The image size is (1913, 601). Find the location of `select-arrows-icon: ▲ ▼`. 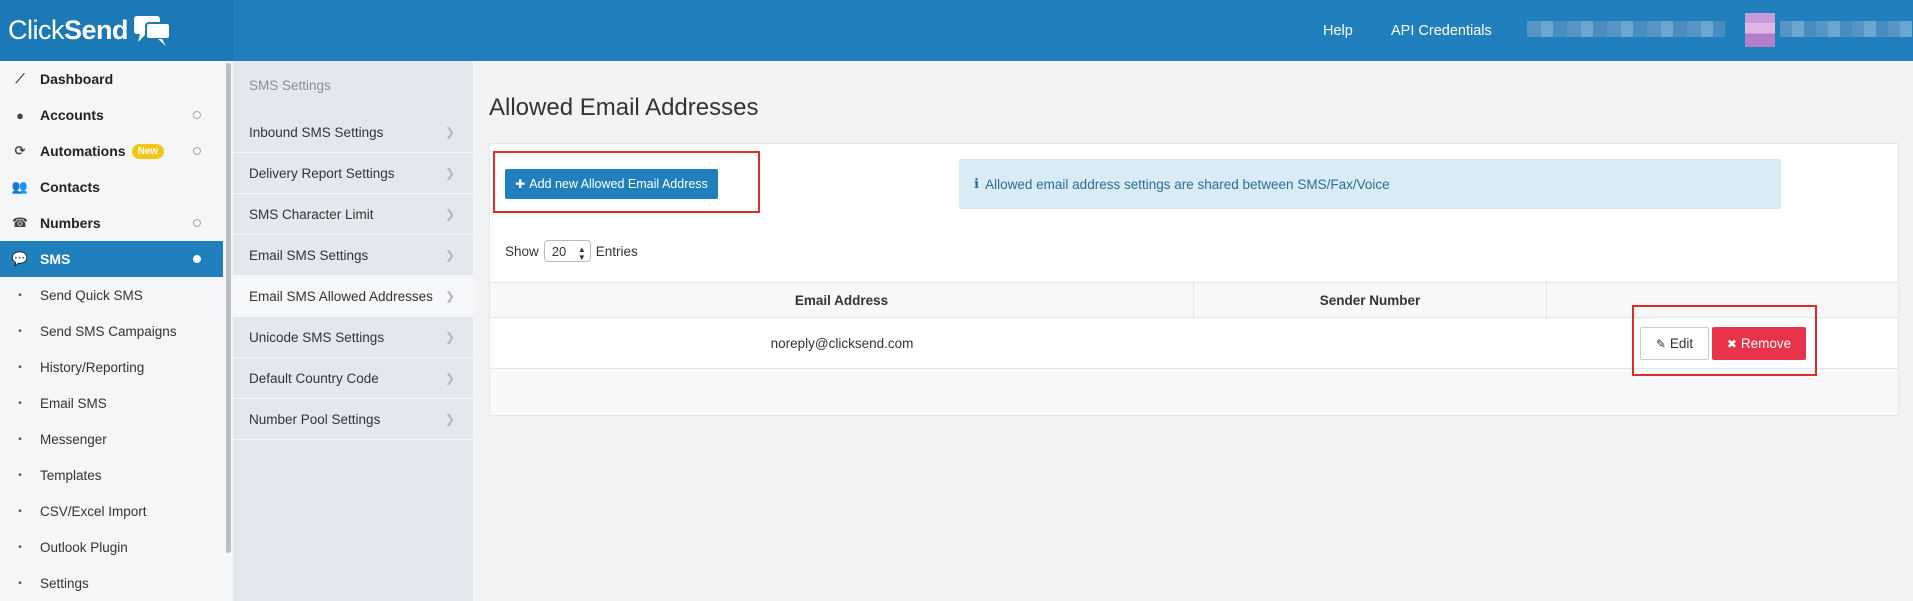

select-arrows-icon: ▲ ▼ is located at coordinates (581, 253).